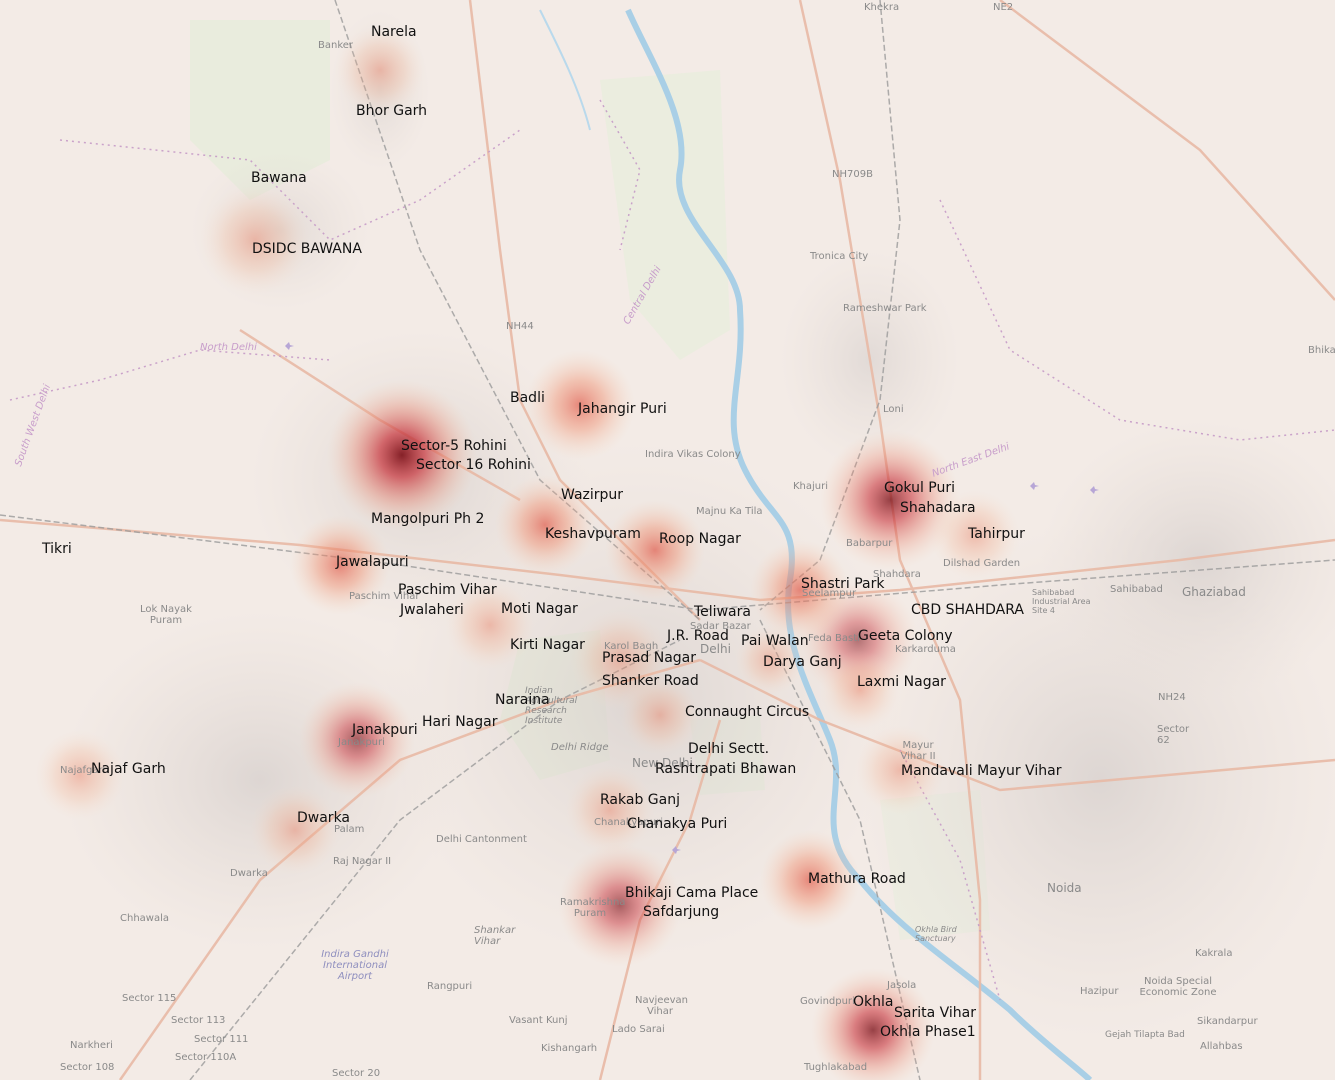  Describe the element at coordinates (522, 700) in the screenshot. I see `station-label: Naraina` at that location.